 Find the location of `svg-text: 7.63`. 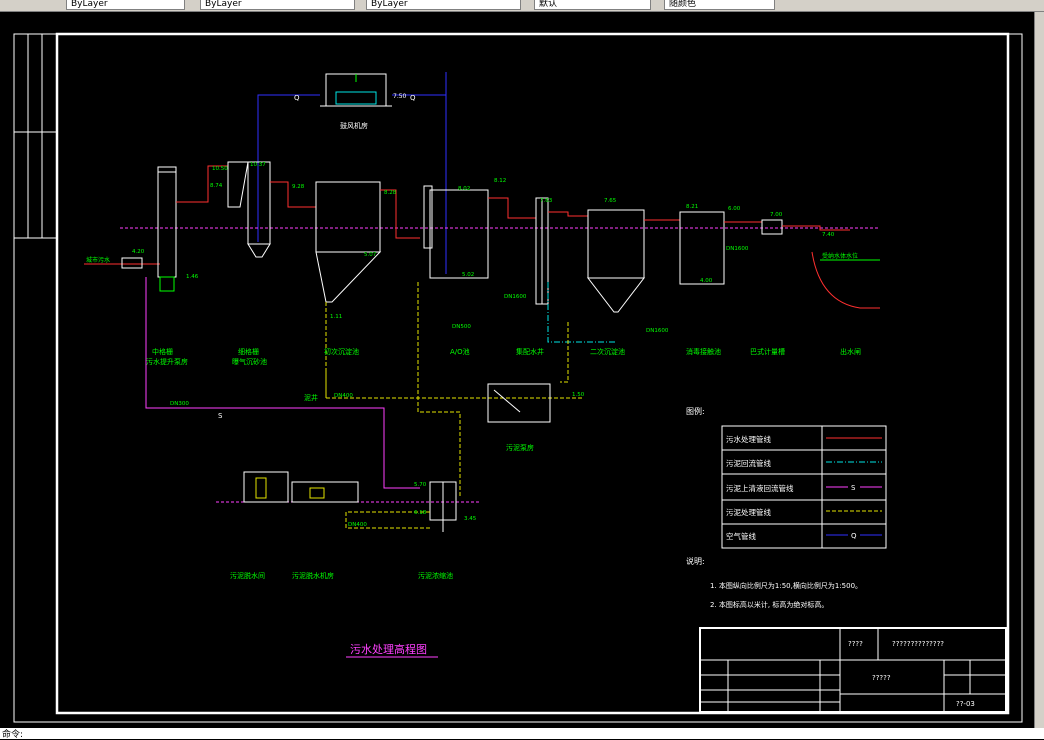

svg-text: 7.63 is located at coordinates (546, 201).